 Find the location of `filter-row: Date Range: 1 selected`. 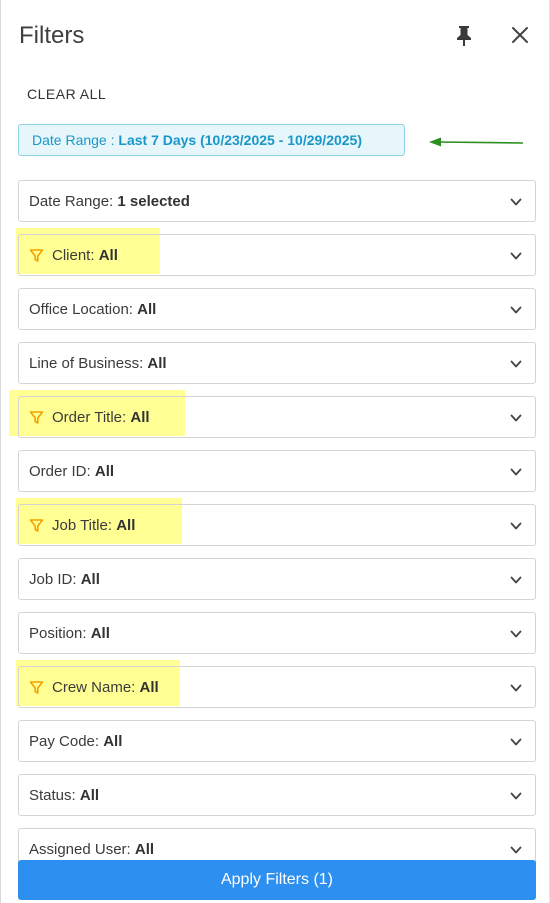

filter-row: Date Range: 1 selected is located at coordinates (277, 201).